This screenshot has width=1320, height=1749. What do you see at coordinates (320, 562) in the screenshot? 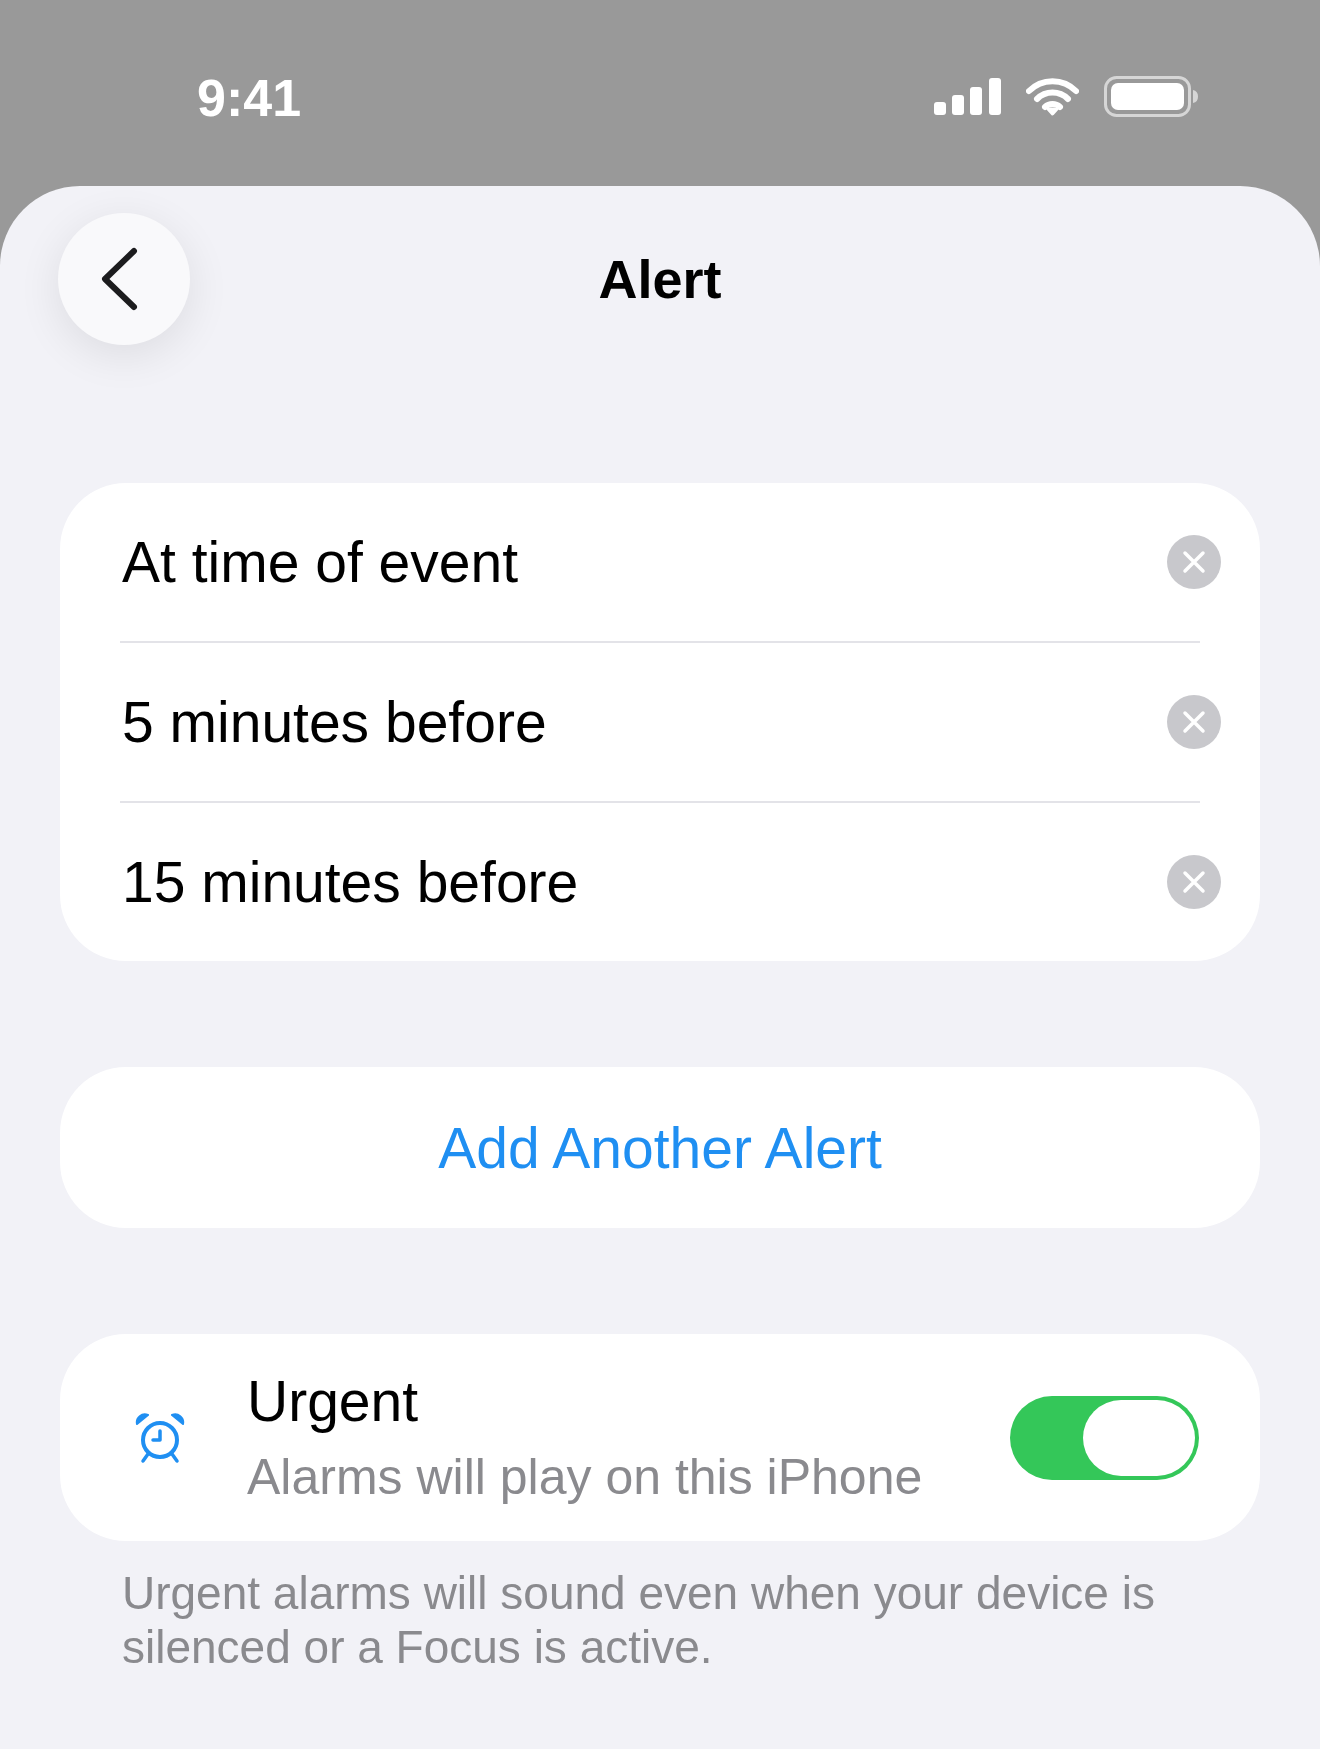
I see `alert-label: At time of event` at bounding box center [320, 562].